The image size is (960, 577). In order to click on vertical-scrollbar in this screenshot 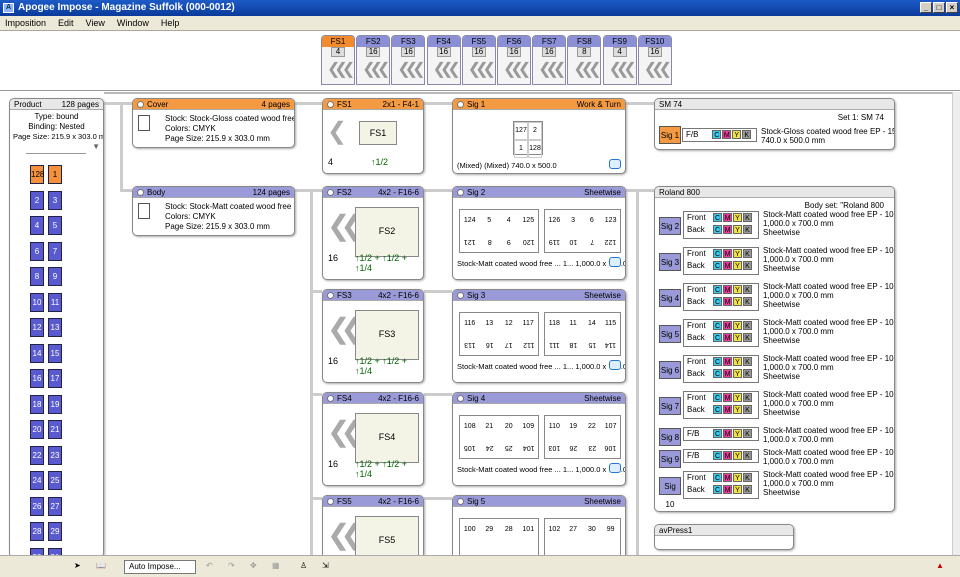, I will do `click(956, 323)`.